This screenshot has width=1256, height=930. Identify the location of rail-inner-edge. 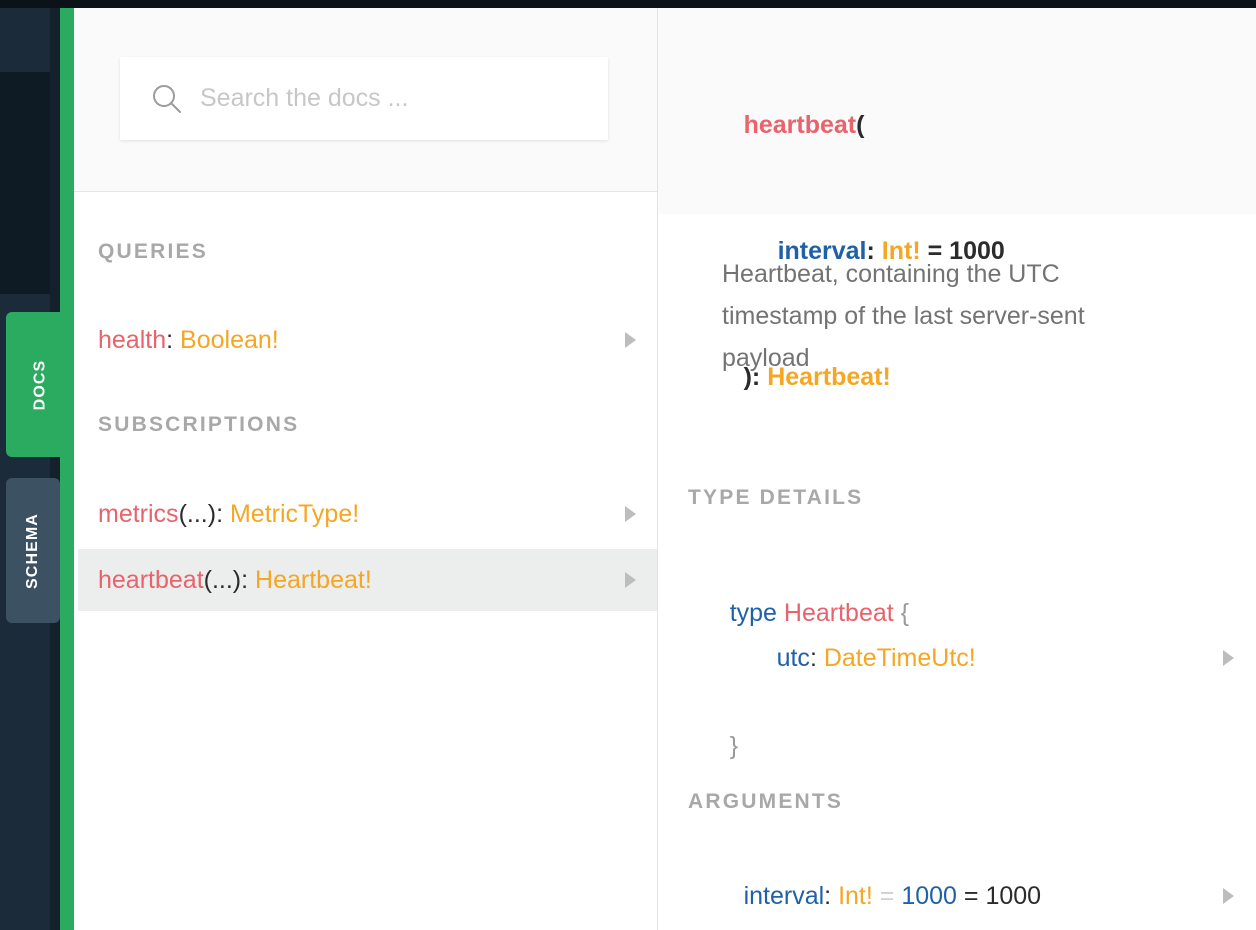
(55, 469).